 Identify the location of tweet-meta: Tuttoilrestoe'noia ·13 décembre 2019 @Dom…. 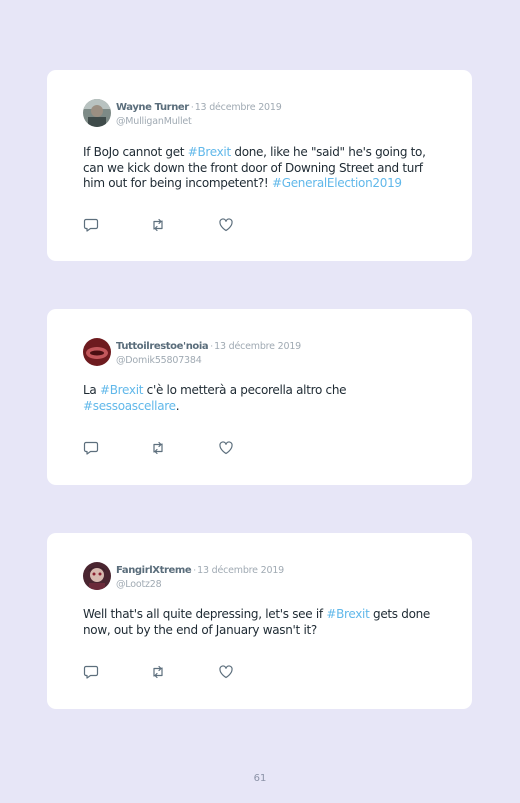
(208, 352).